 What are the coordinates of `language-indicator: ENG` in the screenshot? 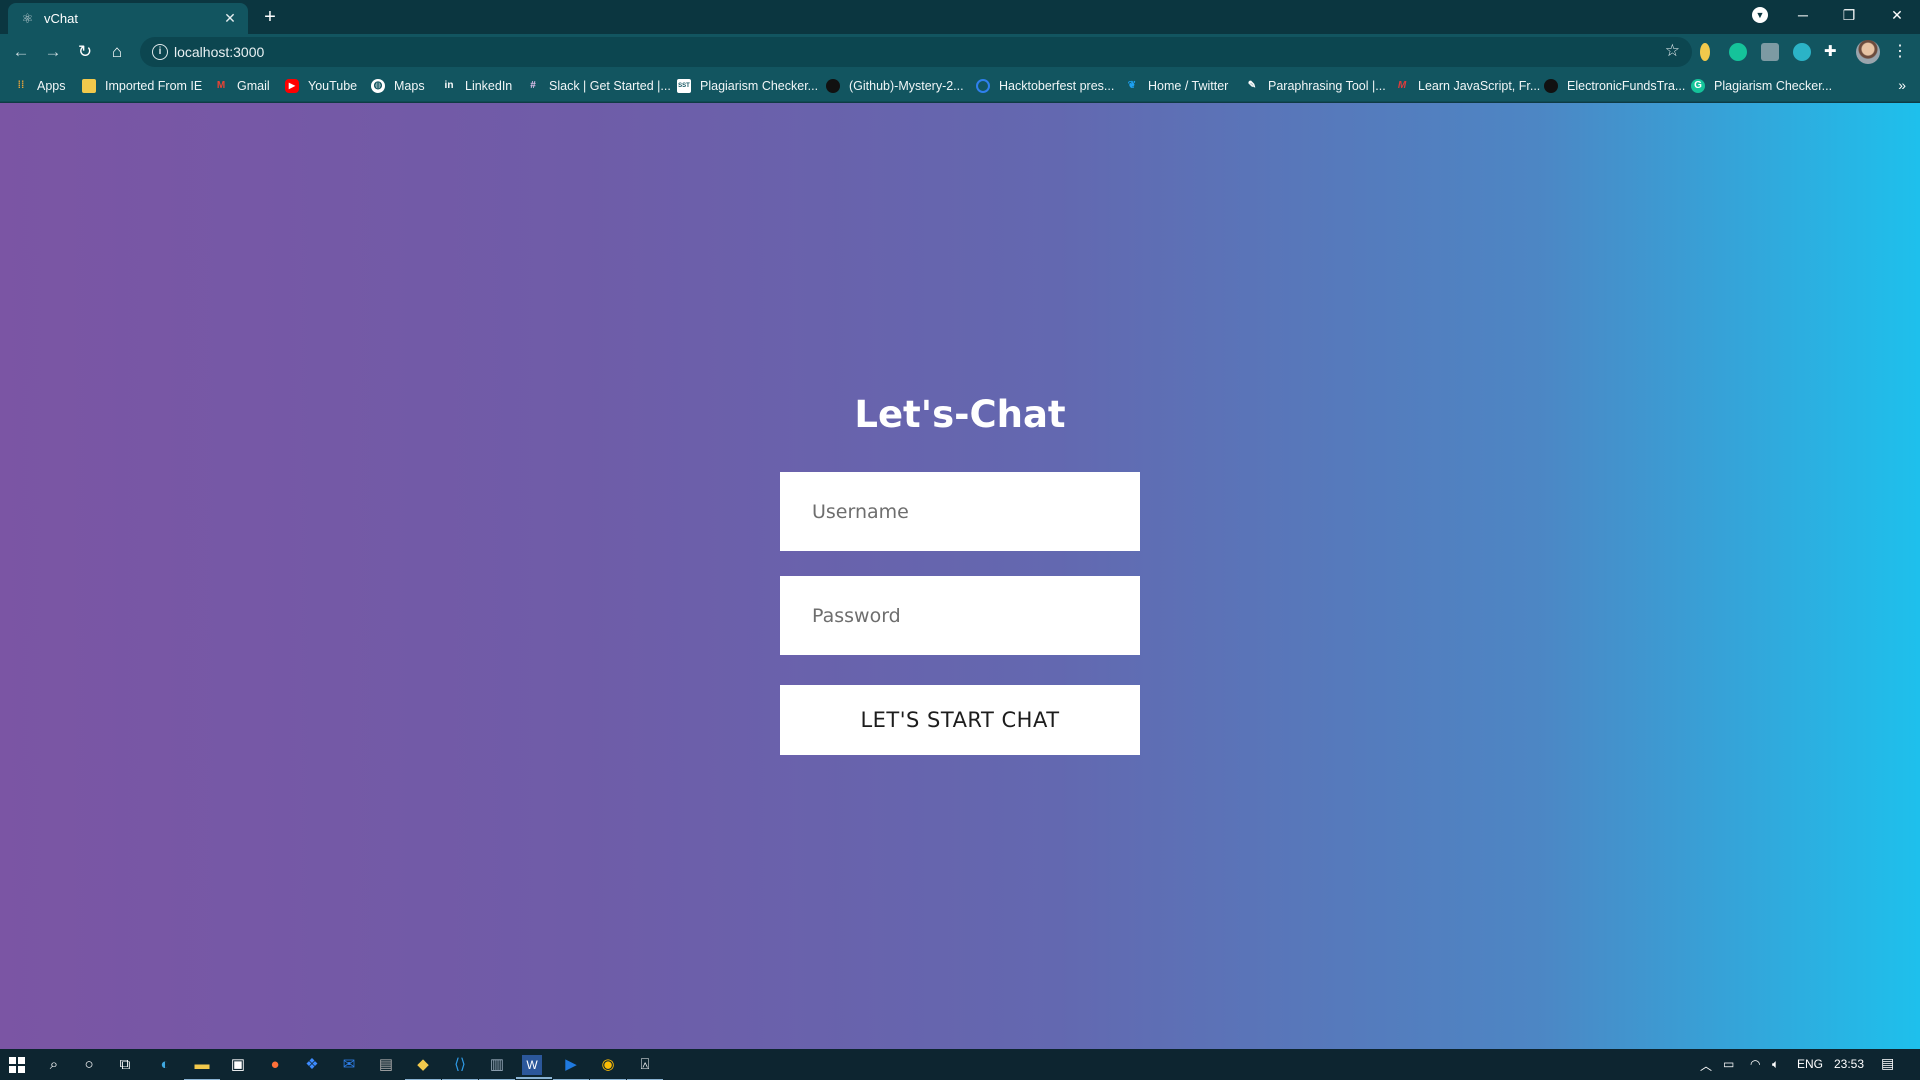 It's located at (1810, 1064).